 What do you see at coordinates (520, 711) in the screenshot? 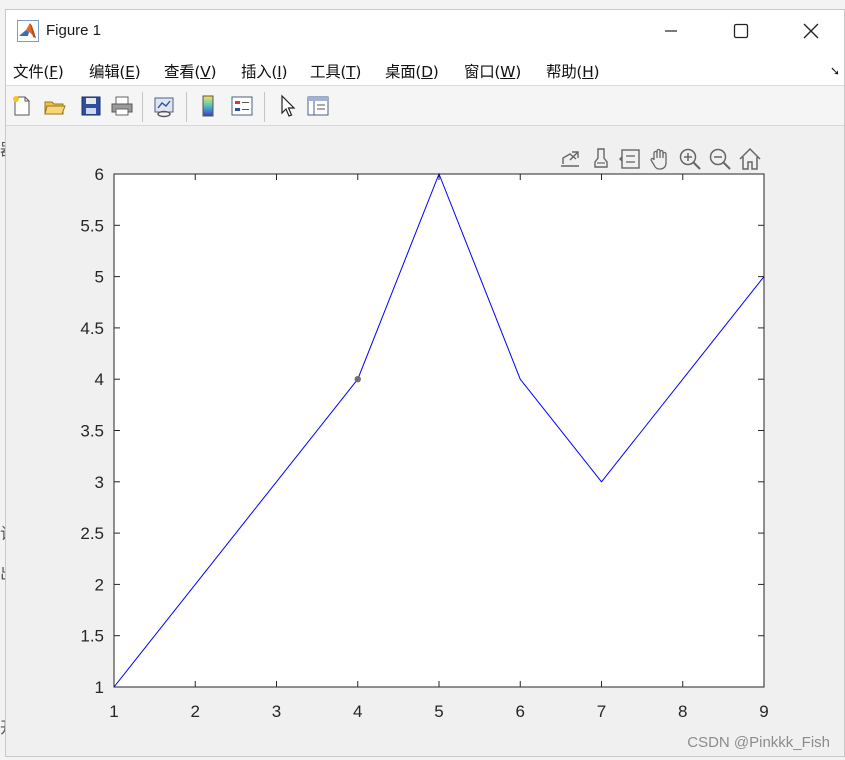
I see `x-tick-label: 6` at bounding box center [520, 711].